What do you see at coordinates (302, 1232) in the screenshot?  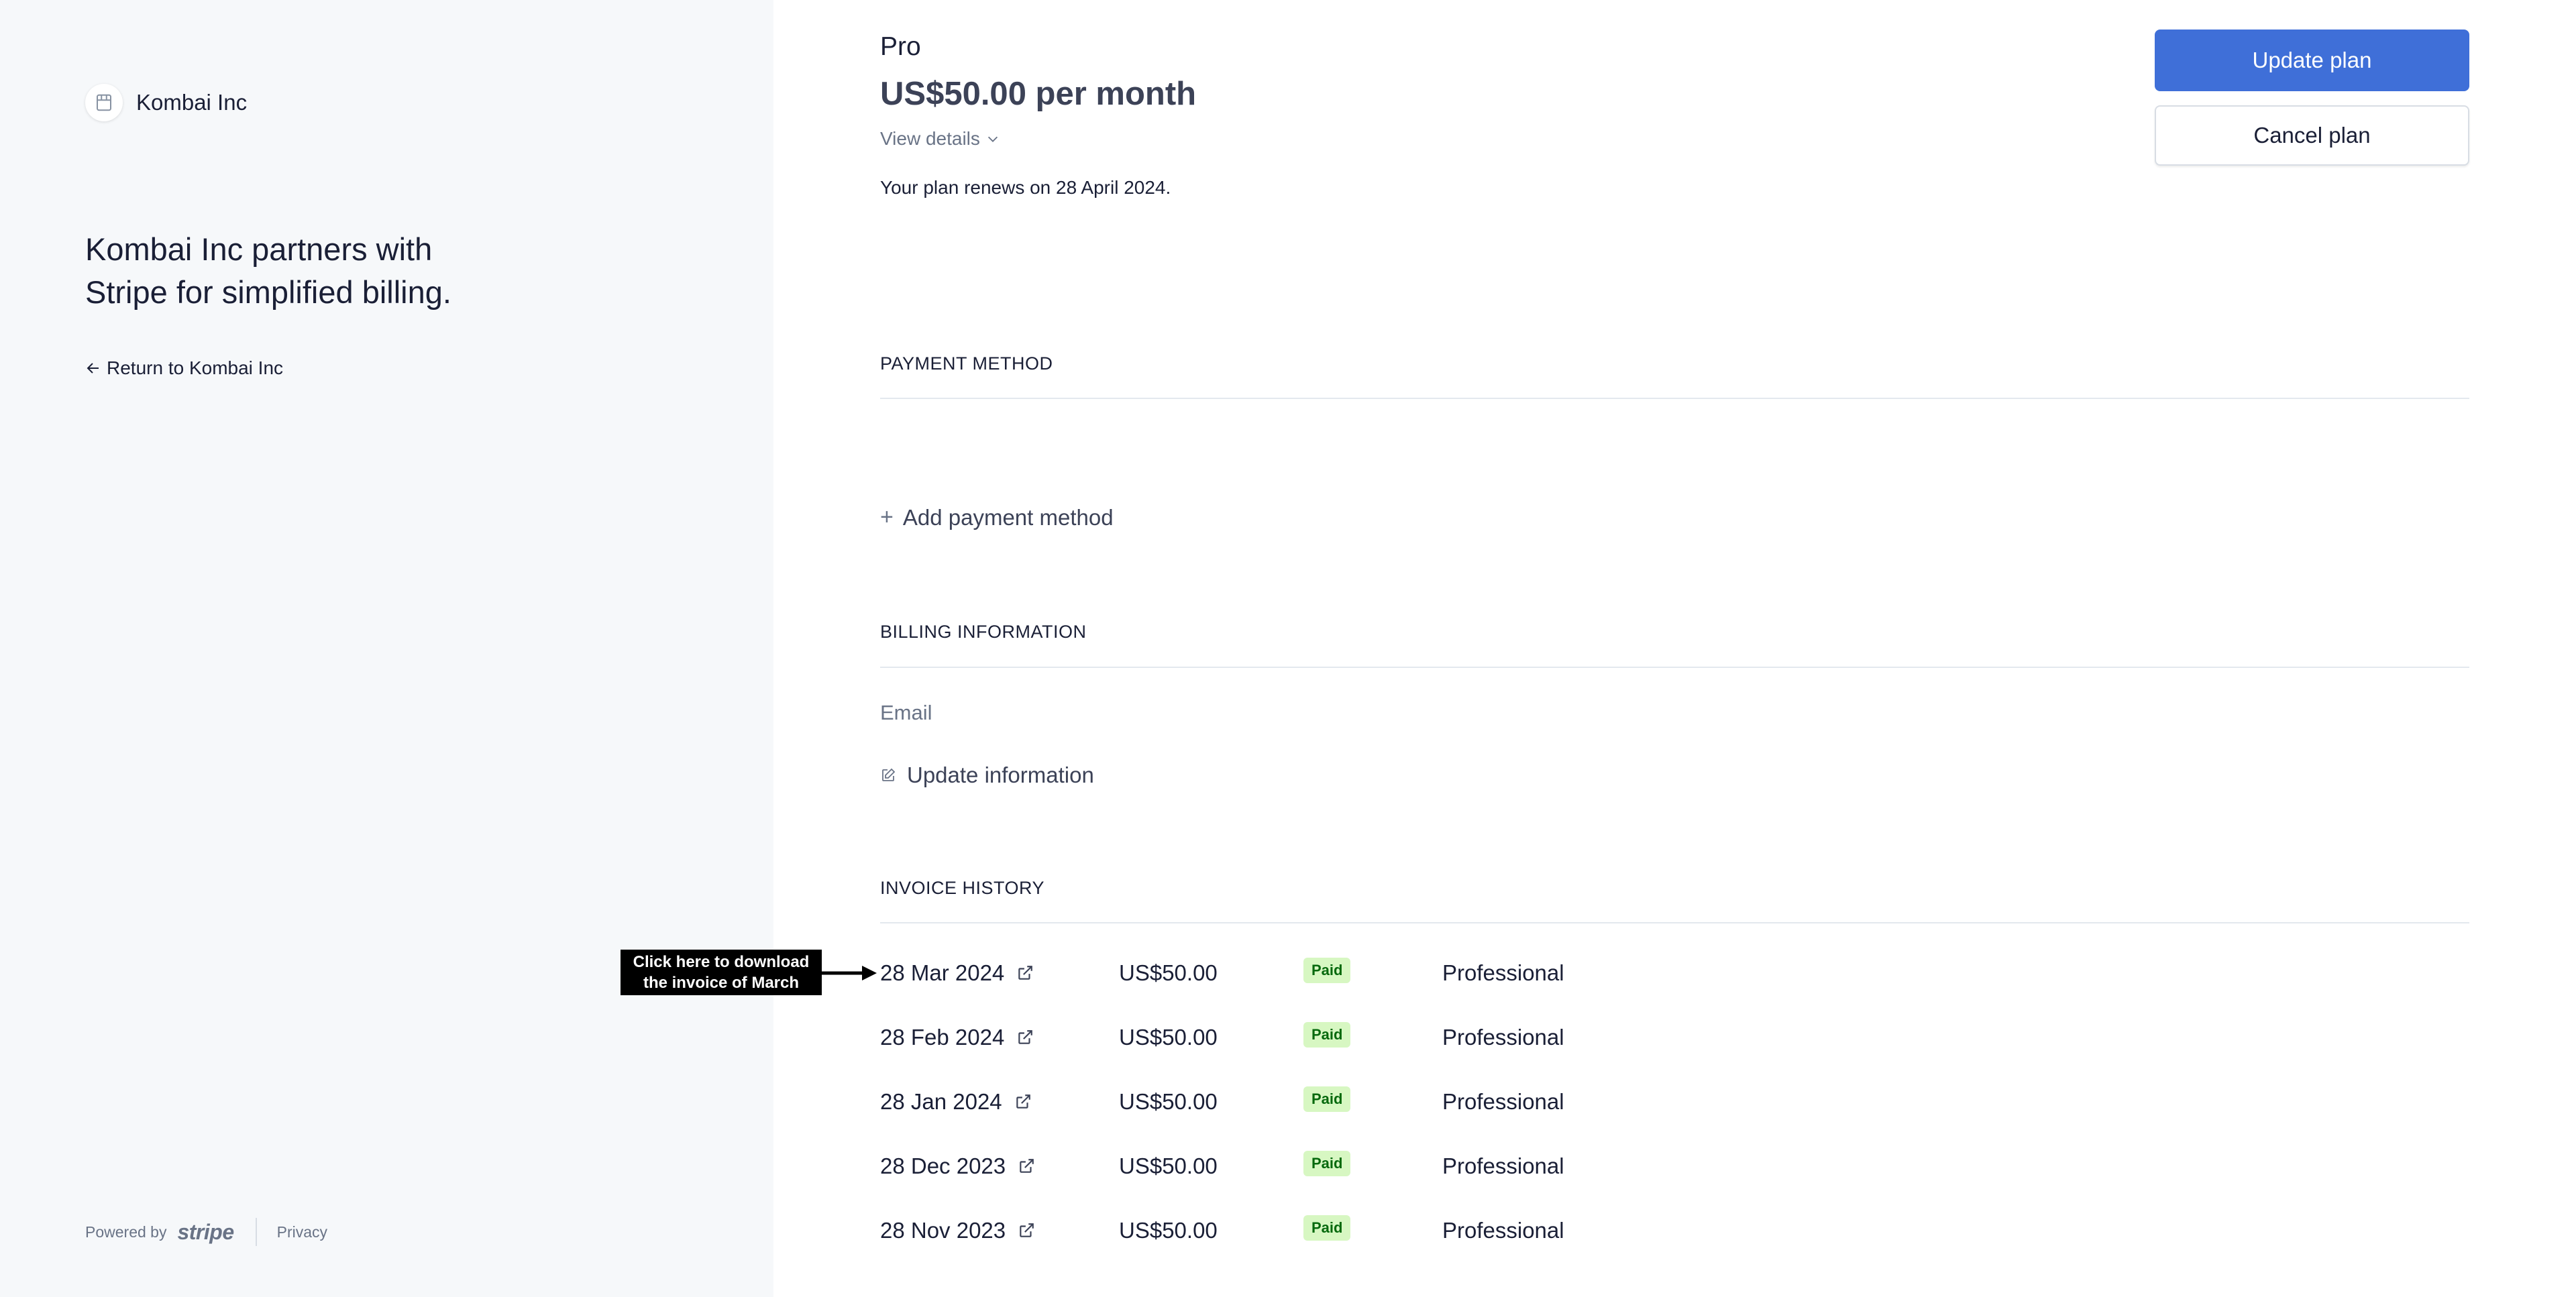 I see `privacy-link: Privacy` at bounding box center [302, 1232].